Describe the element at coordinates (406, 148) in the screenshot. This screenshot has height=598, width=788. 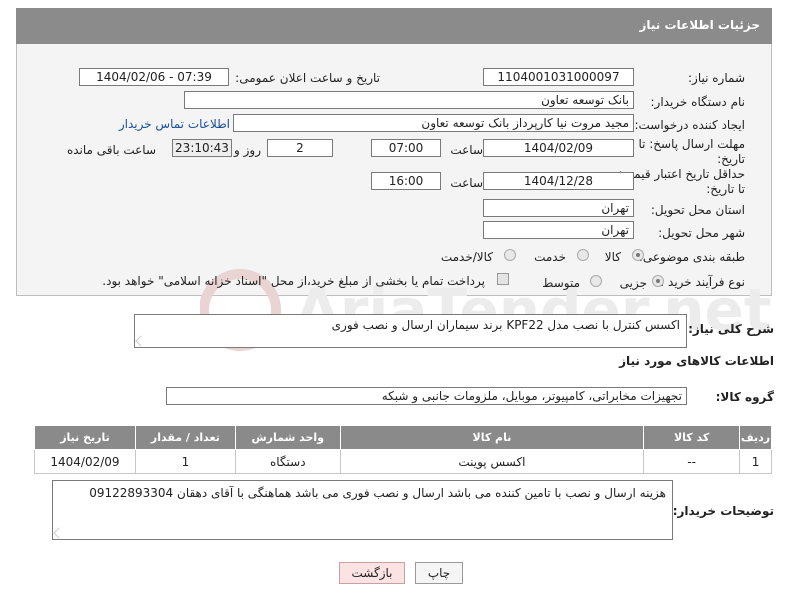
I see `reply-time-field: 07:00` at that location.